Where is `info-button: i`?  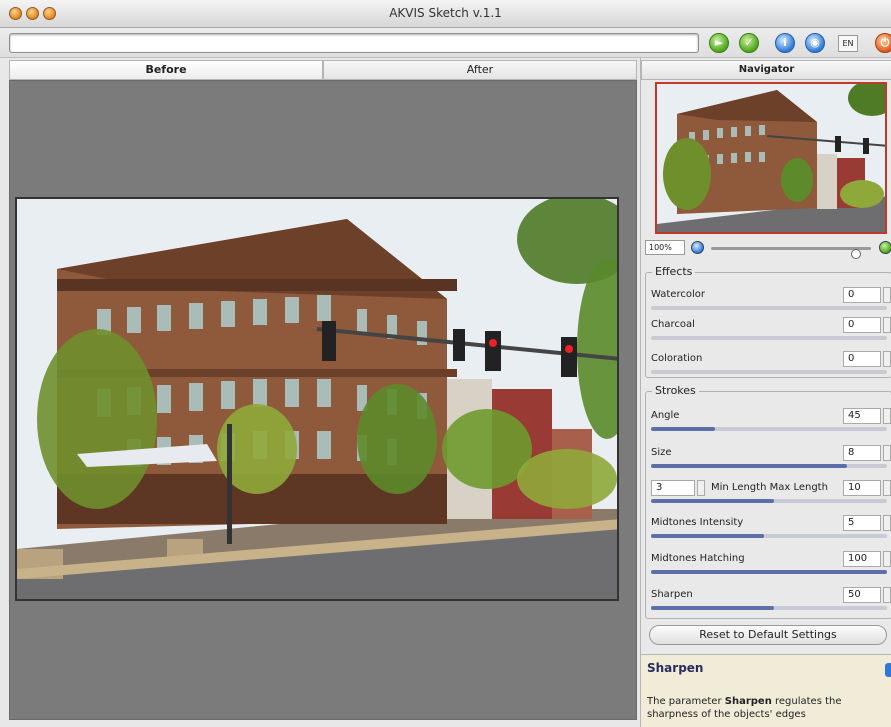
info-button: i is located at coordinates (785, 43).